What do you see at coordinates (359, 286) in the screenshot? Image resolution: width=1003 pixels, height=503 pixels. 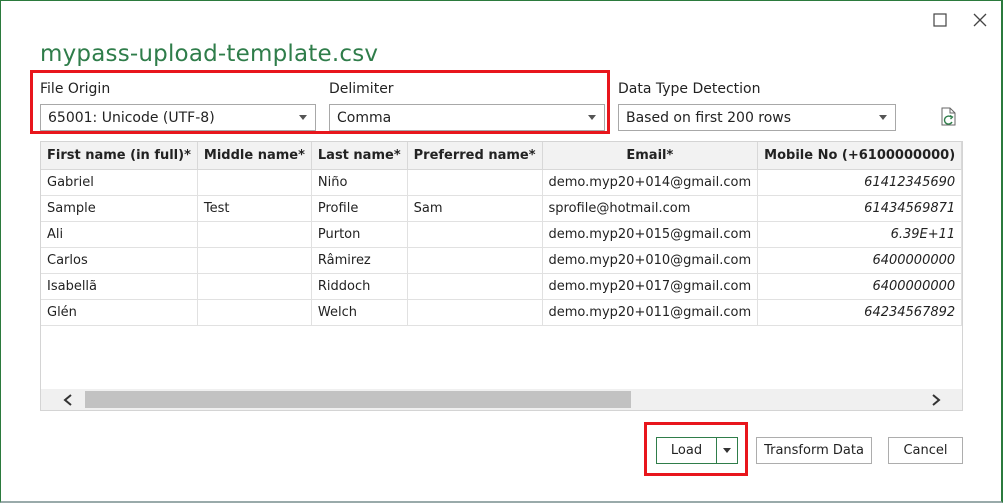 I see `table-cell: Riddoch` at bounding box center [359, 286].